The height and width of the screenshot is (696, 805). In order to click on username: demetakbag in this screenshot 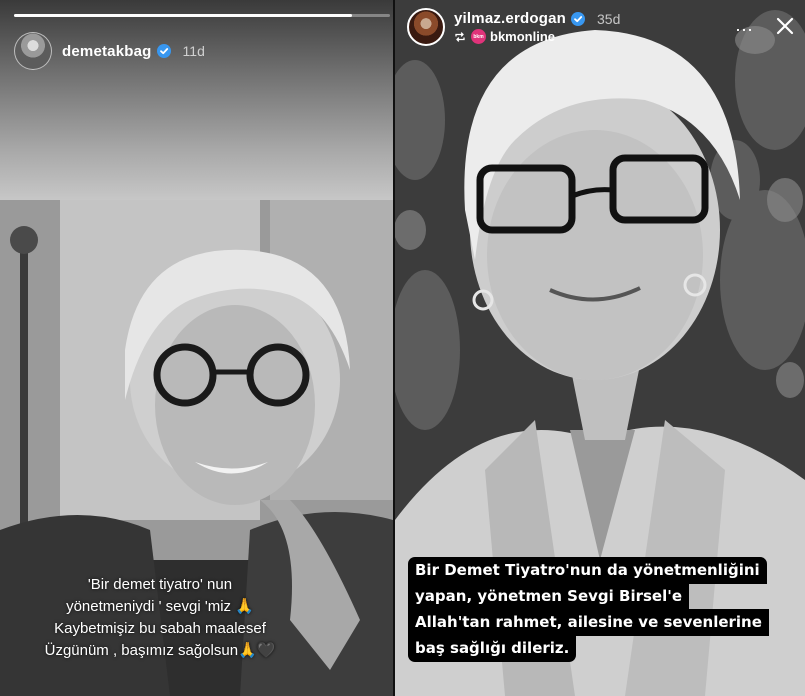, I will do `click(107, 51)`.